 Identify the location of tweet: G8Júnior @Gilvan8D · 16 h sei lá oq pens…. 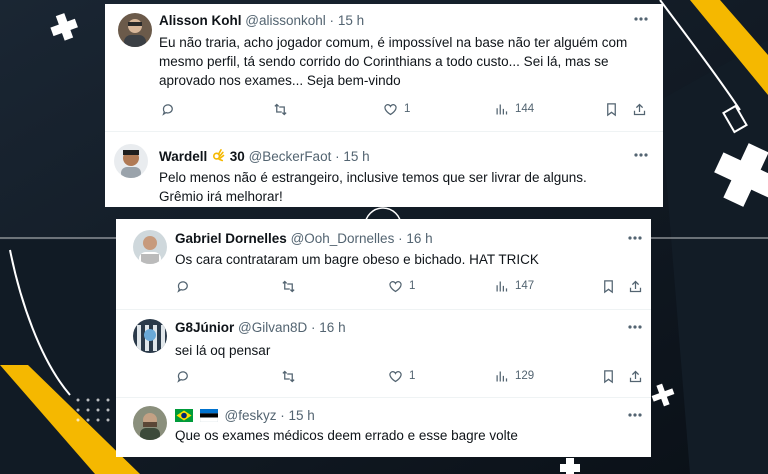
(383, 353).